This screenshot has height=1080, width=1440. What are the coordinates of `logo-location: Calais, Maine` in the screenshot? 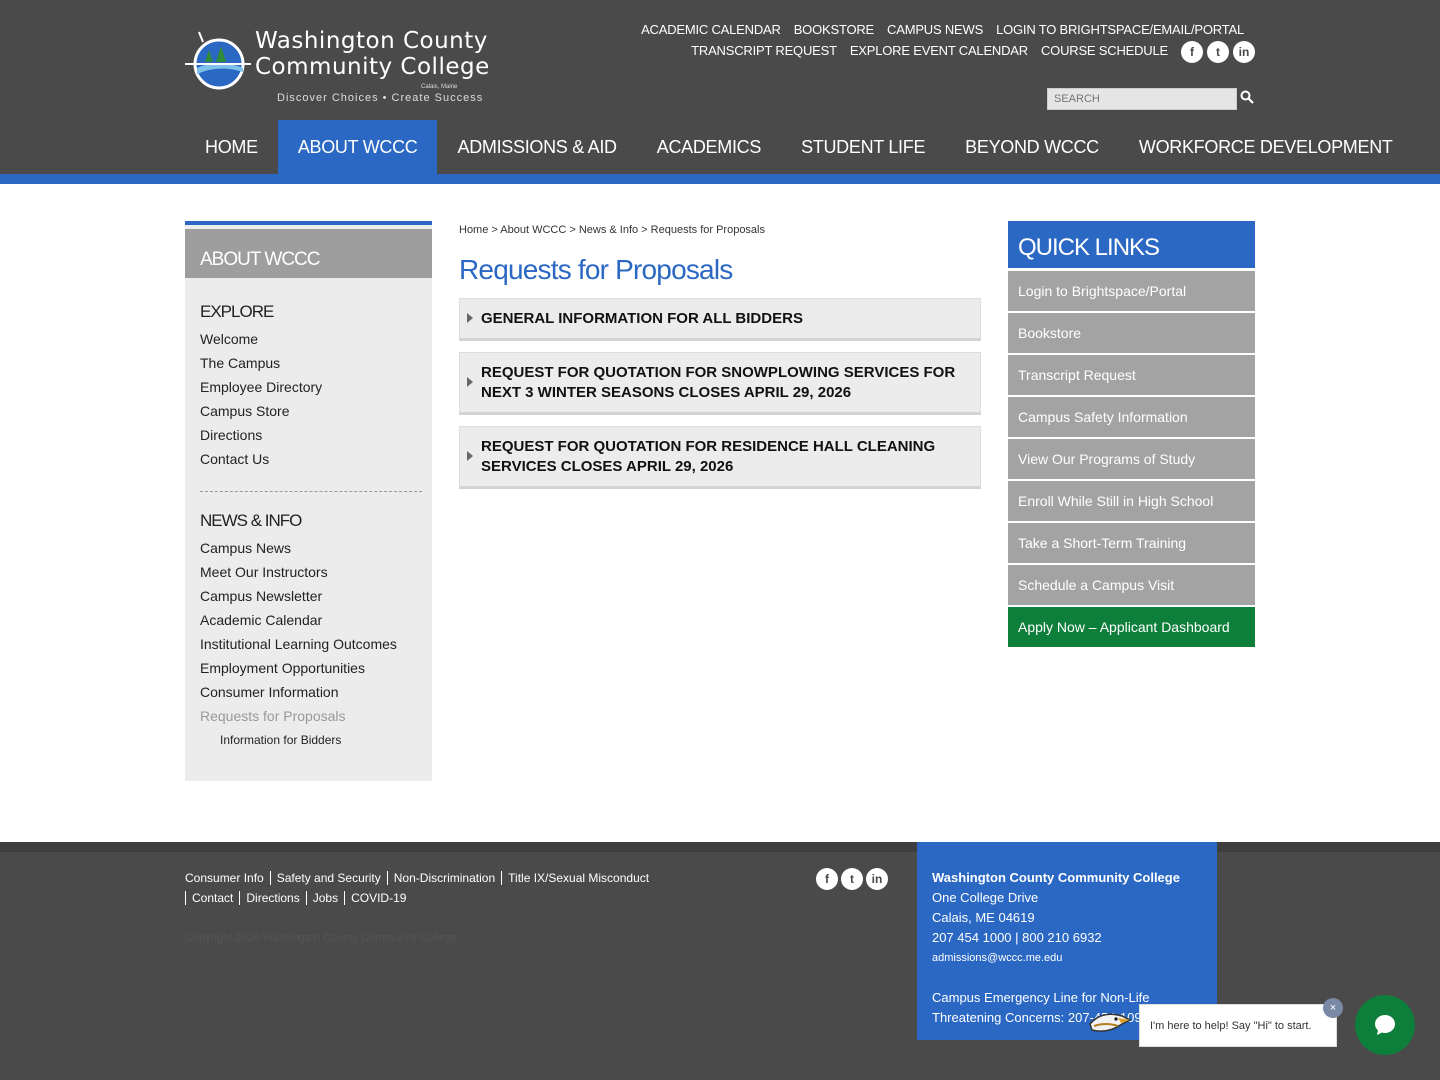 It's located at (439, 87).